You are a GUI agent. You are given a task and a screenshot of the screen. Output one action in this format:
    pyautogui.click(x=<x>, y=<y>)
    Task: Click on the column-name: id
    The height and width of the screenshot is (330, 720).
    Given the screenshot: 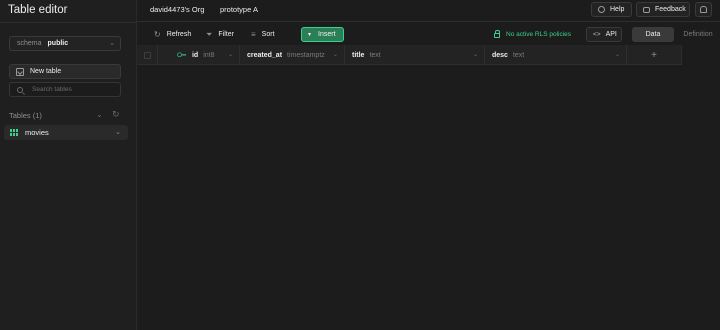 What is the action you would take?
    pyautogui.click(x=195, y=55)
    